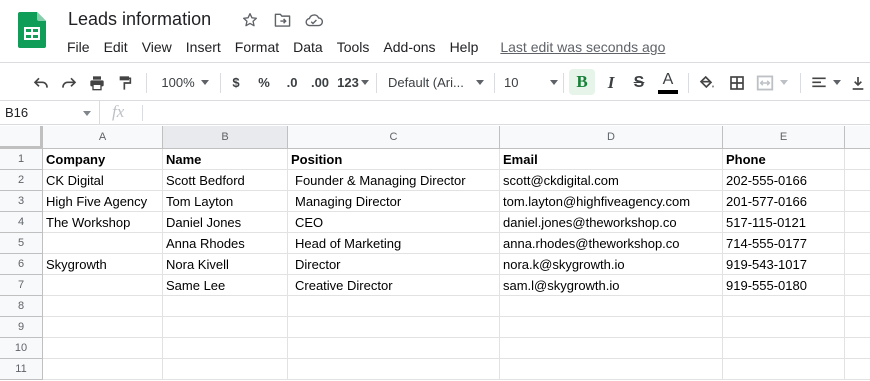  I want to click on row-header-3: 3, so click(21, 201).